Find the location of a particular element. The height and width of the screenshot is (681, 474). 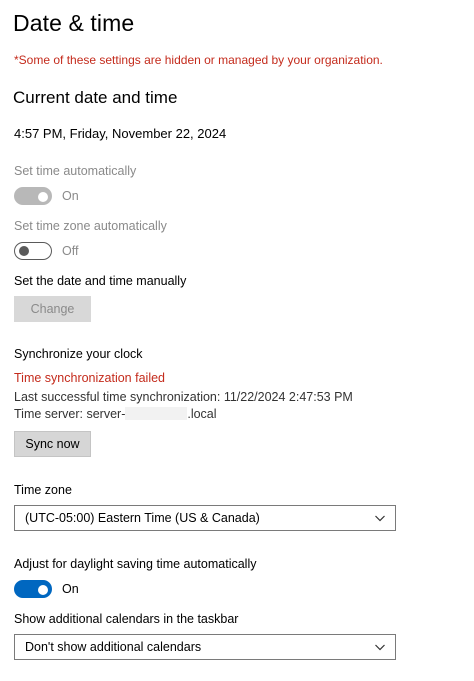

auto-time-state: On is located at coordinates (70, 196).